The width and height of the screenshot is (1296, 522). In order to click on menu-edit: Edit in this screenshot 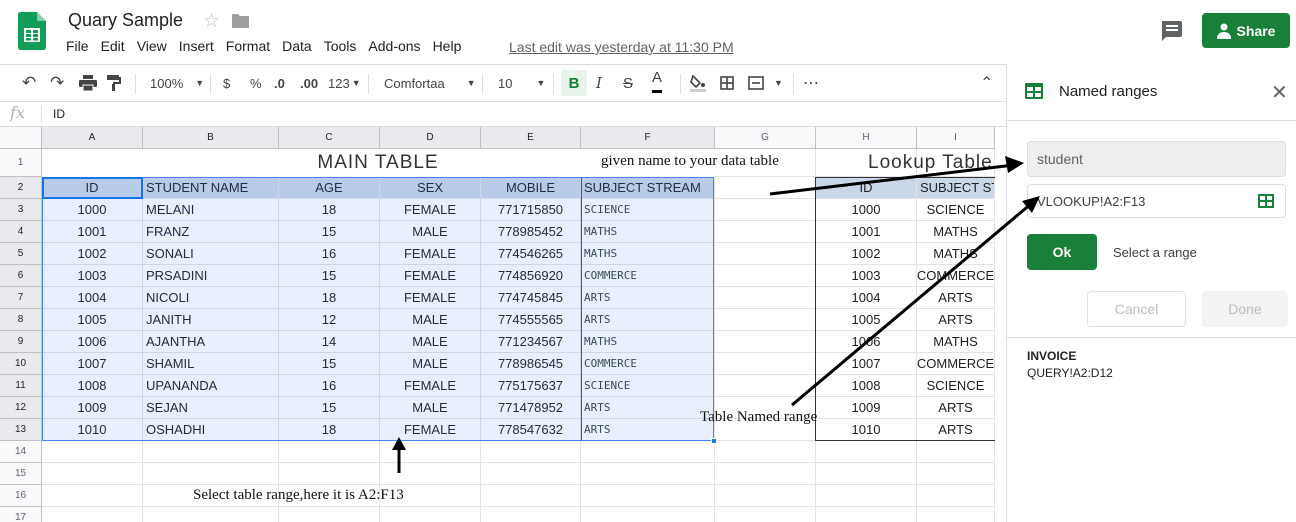, I will do `click(113, 46)`.